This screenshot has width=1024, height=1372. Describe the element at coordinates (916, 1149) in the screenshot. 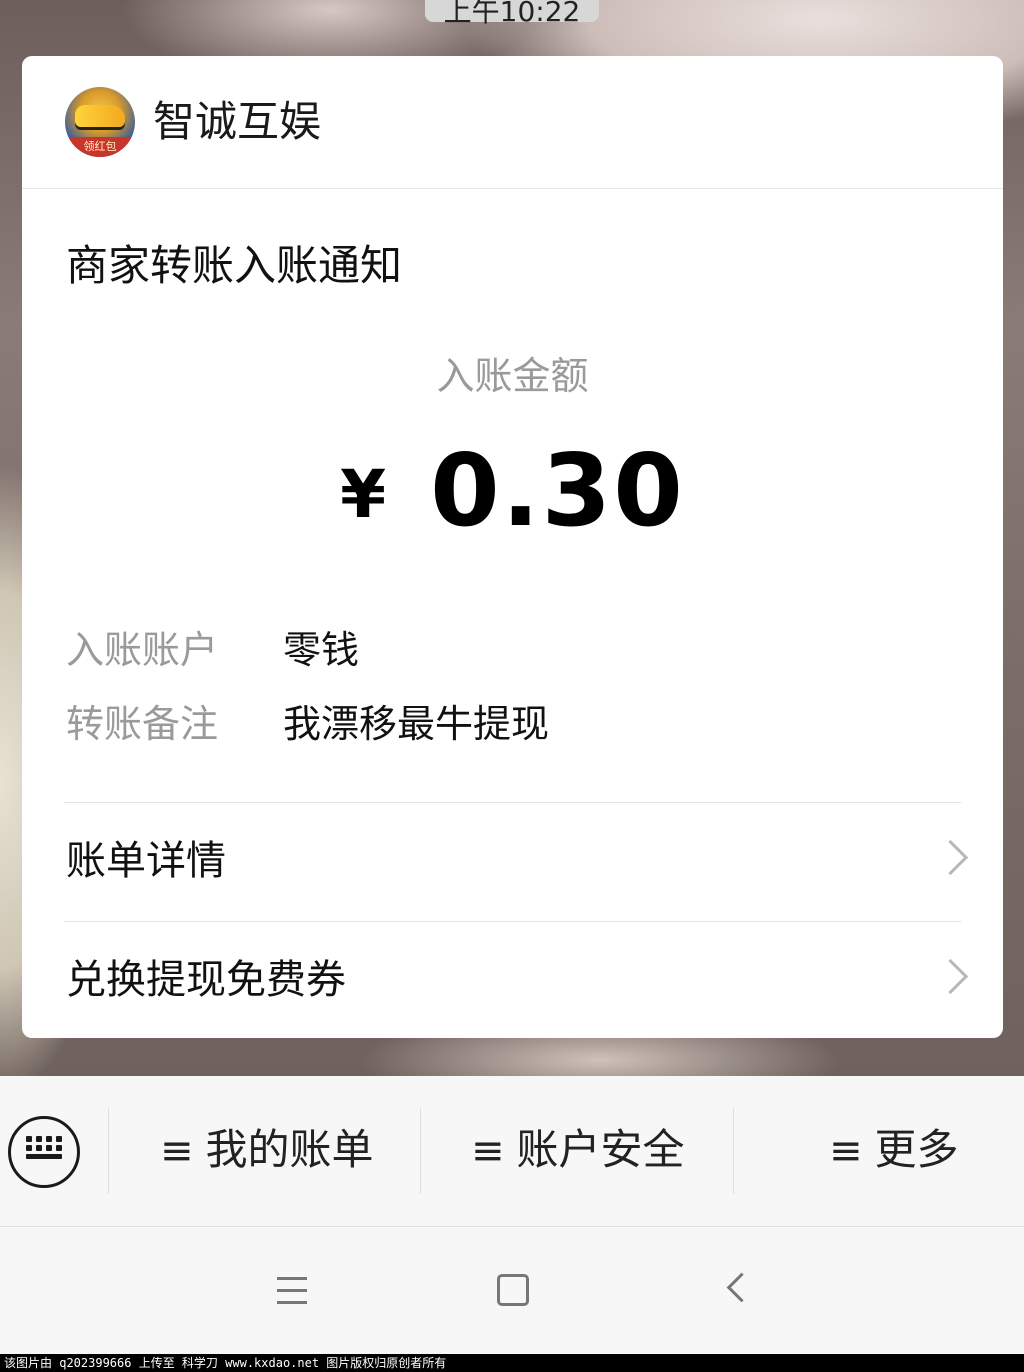

I see `menu-item-label: 更多` at that location.